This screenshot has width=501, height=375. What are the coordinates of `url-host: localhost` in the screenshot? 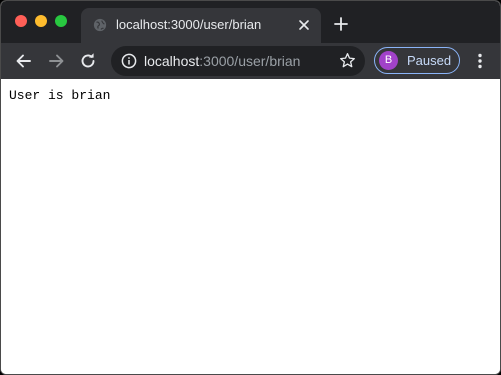 It's located at (172, 61).